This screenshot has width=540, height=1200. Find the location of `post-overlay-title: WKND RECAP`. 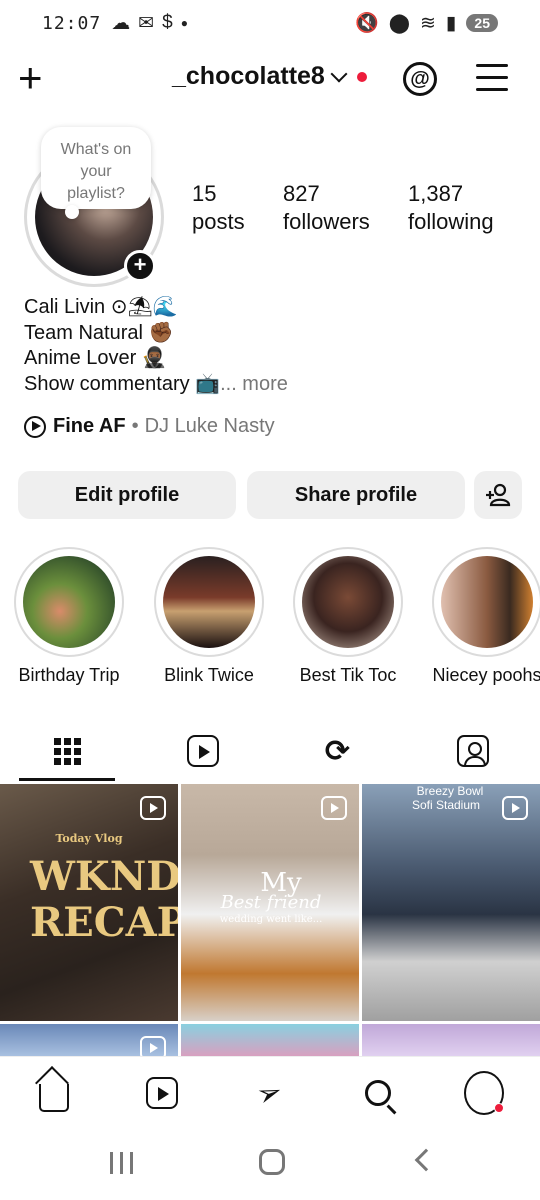

post-overlay-title: WKND RECAP is located at coordinates (104, 899).